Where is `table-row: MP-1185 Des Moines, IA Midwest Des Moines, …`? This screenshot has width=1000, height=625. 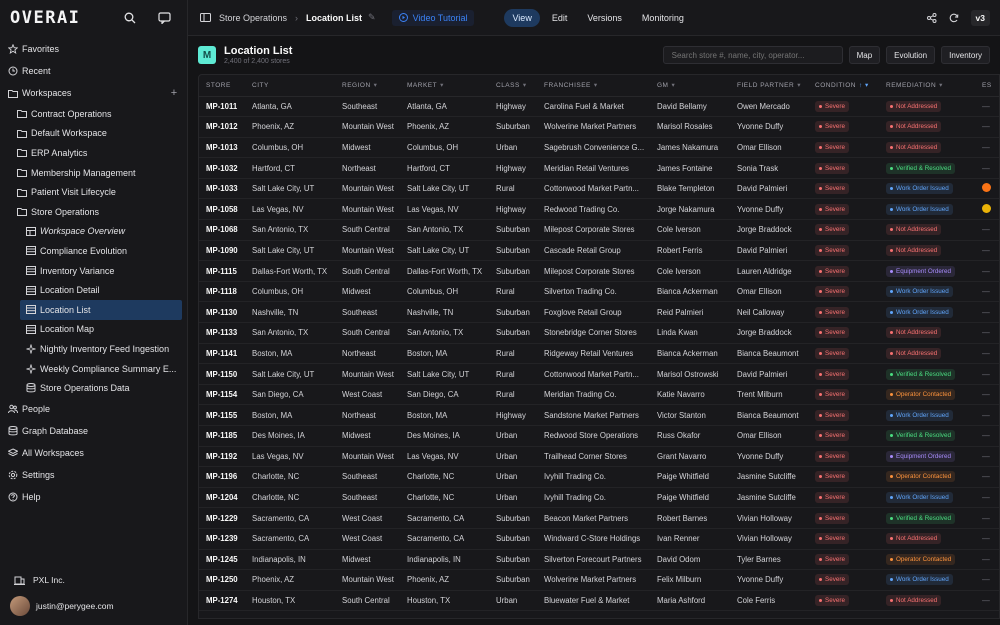
table-row: MP-1185 Des Moines, IA Midwest Des Moines, … is located at coordinates (599, 436).